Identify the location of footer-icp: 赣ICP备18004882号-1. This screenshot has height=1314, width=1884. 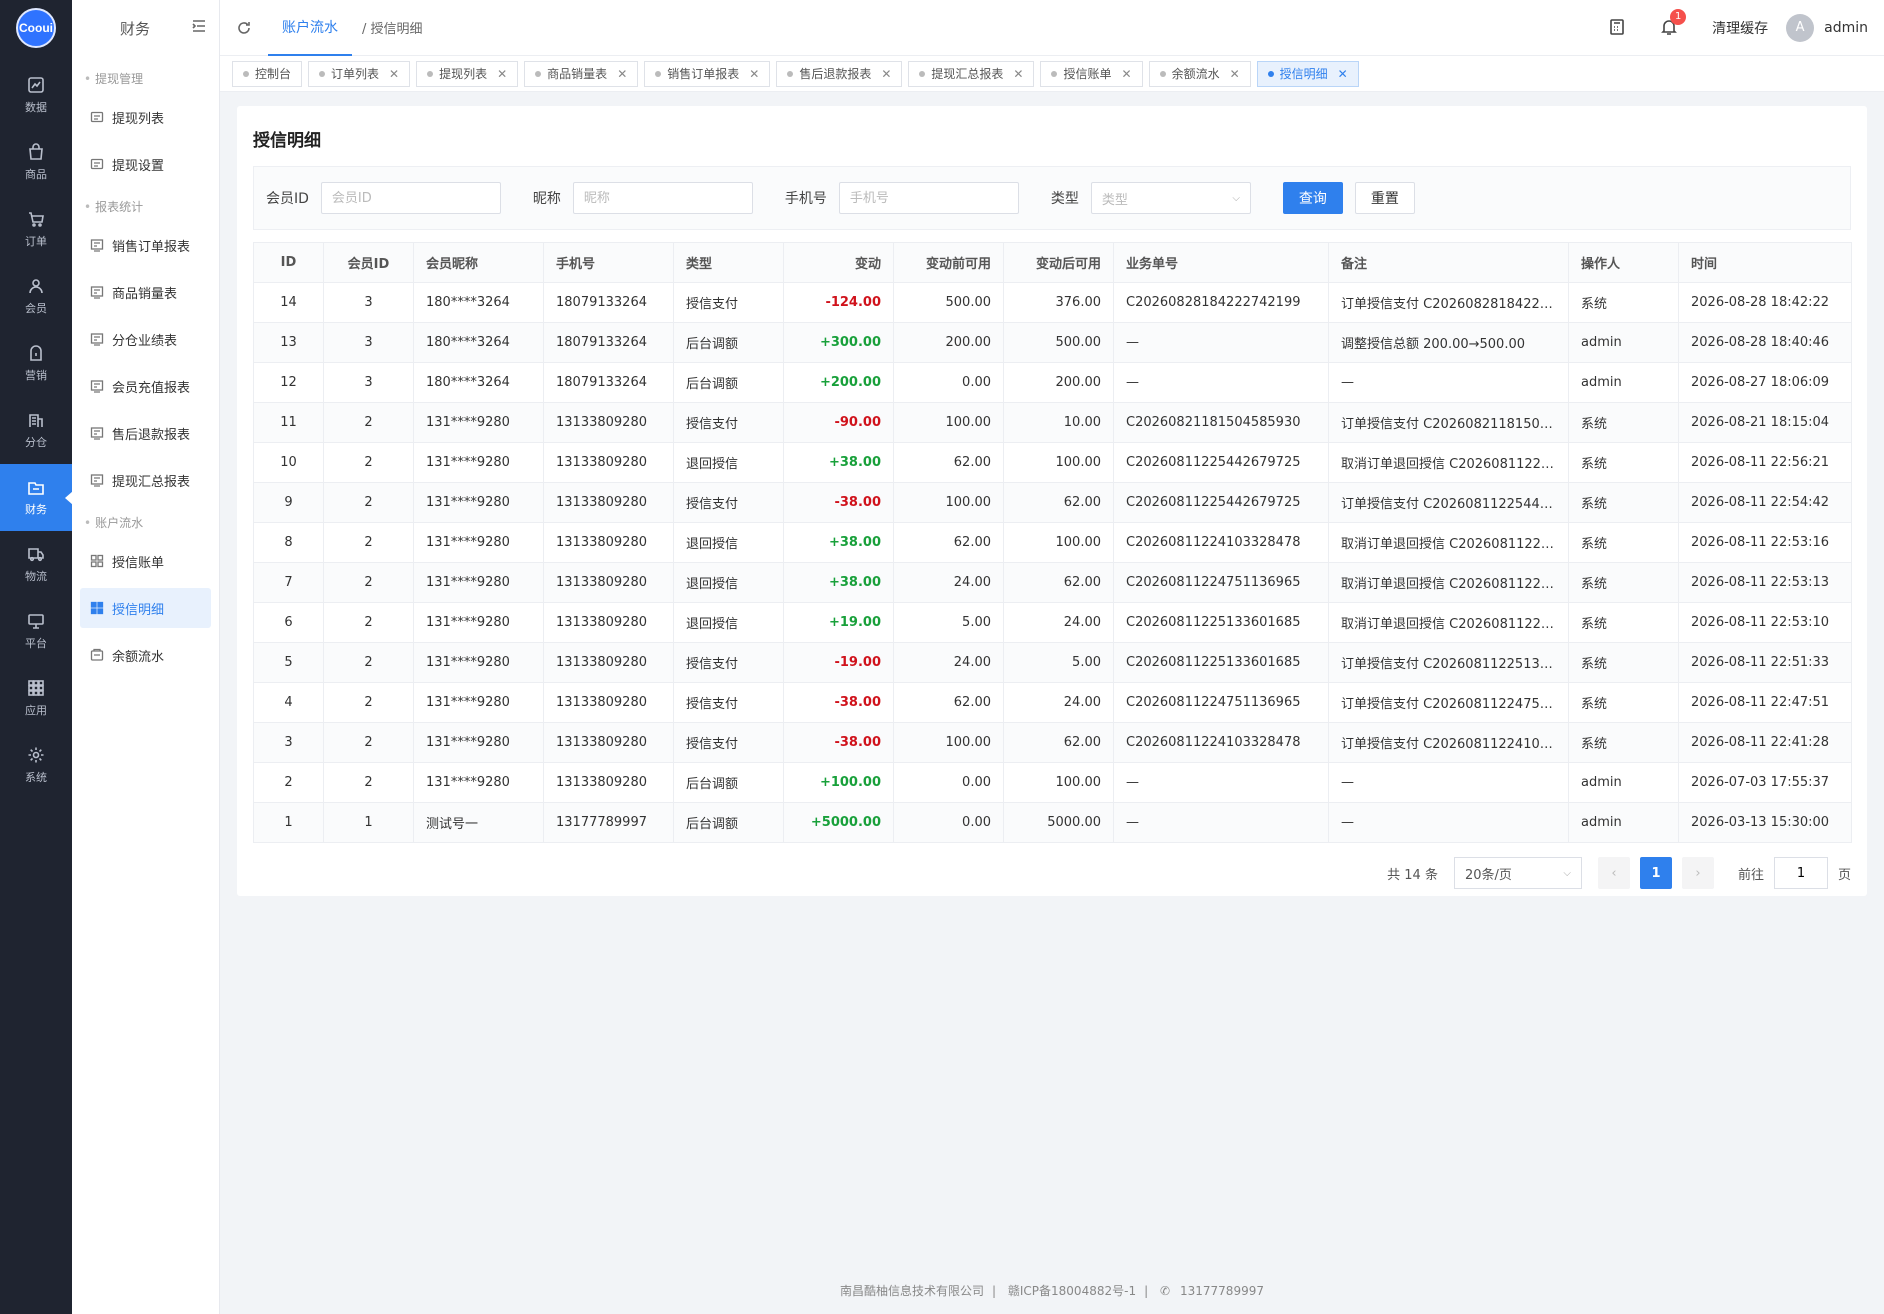
(1072, 1291).